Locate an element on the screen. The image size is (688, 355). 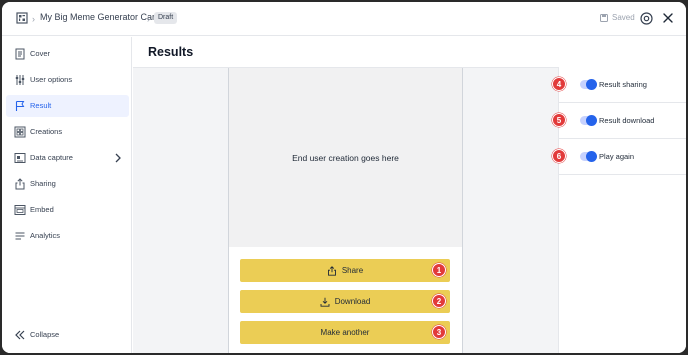
document-icon is located at coordinates (20, 54).